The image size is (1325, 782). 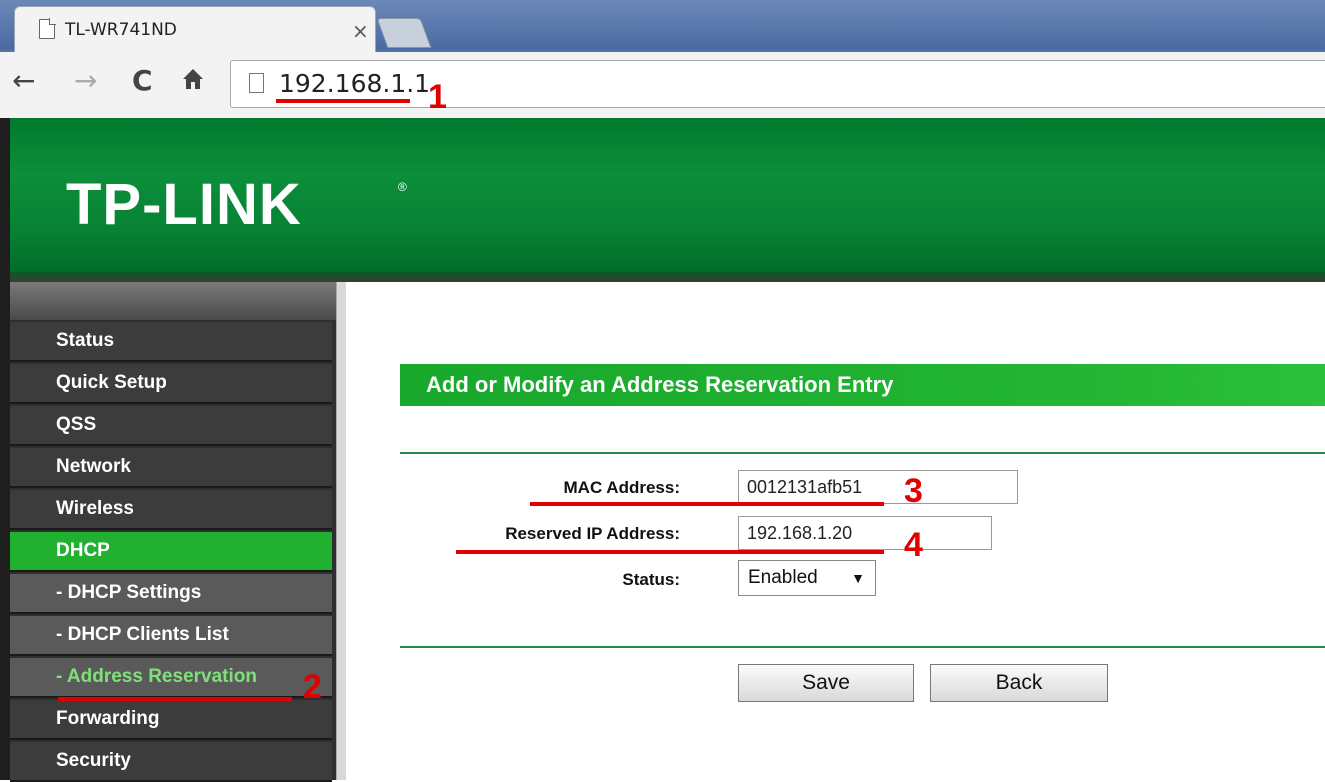 What do you see at coordinates (858, 578) in the screenshot?
I see `dropdown-arrow-icon: ▼` at bounding box center [858, 578].